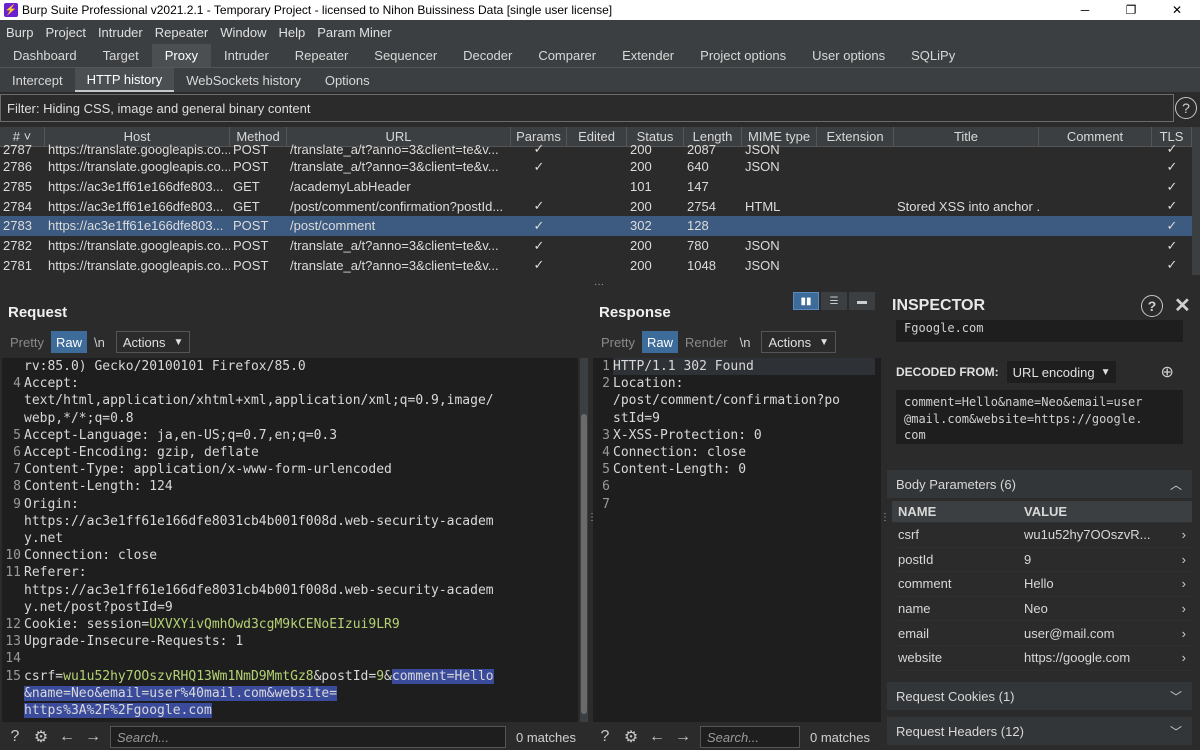 The height and width of the screenshot is (750, 1200). Describe the element at coordinates (487, 55) in the screenshot. I see `tab-decoder: Decoder` at that location.